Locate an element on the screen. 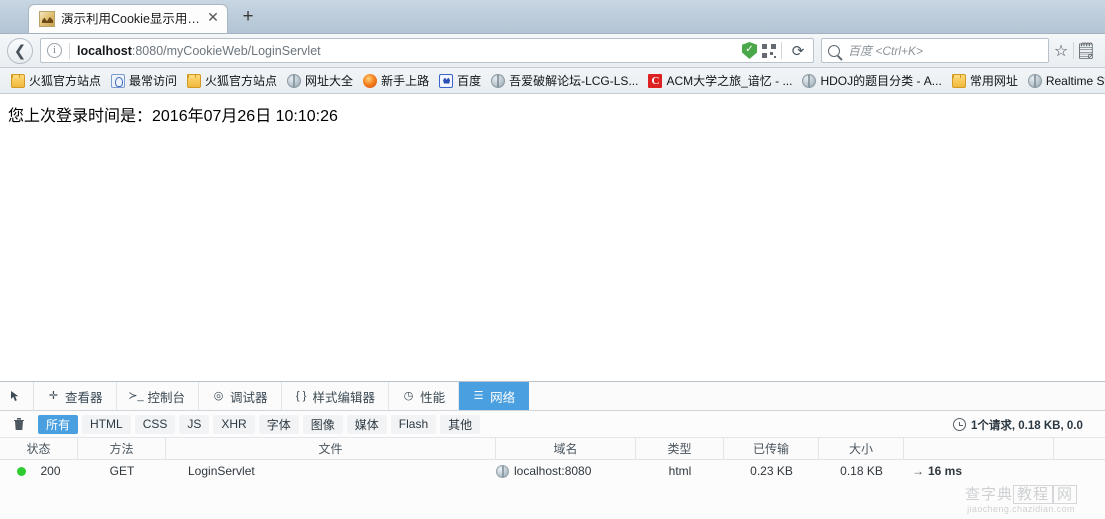 The image size is (1105, 519). filter-button: HTML is located at coordinates (106, 424).